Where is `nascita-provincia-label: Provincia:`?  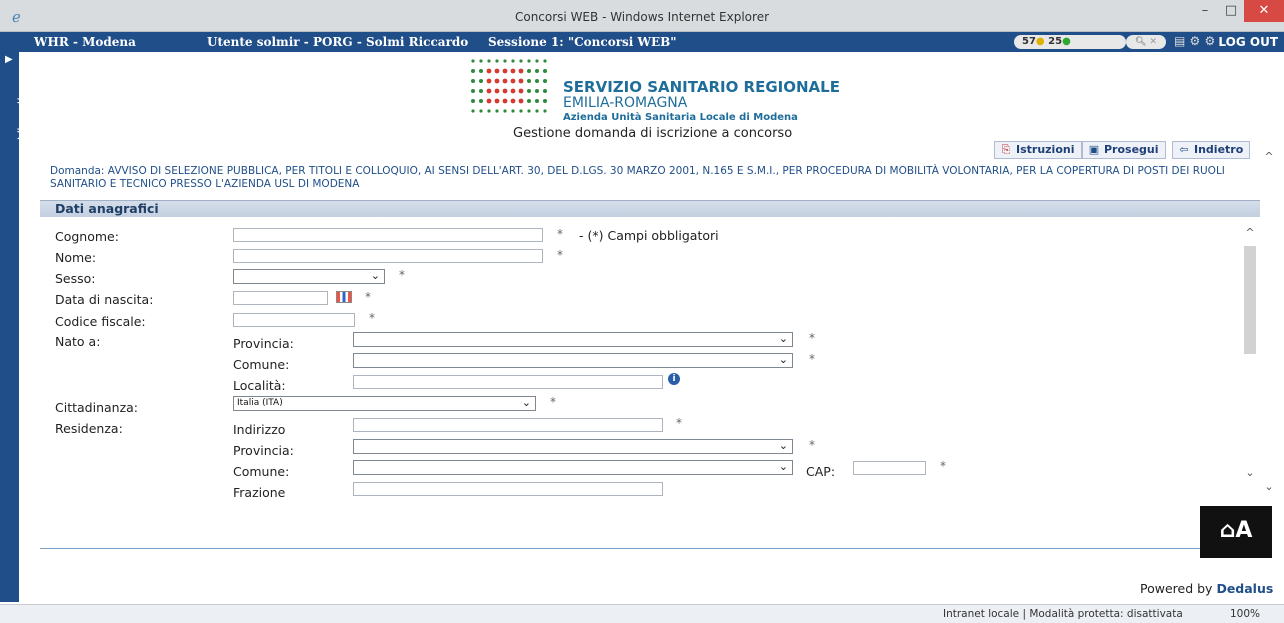 nascita-provincia-label: Provincia: is located at coordinates (263, 343).